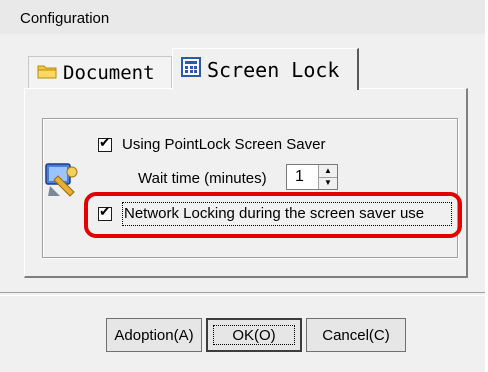 Image resolution: width=488 pixels, height=372 pixels. I want to click on separator, so click(242, 294).